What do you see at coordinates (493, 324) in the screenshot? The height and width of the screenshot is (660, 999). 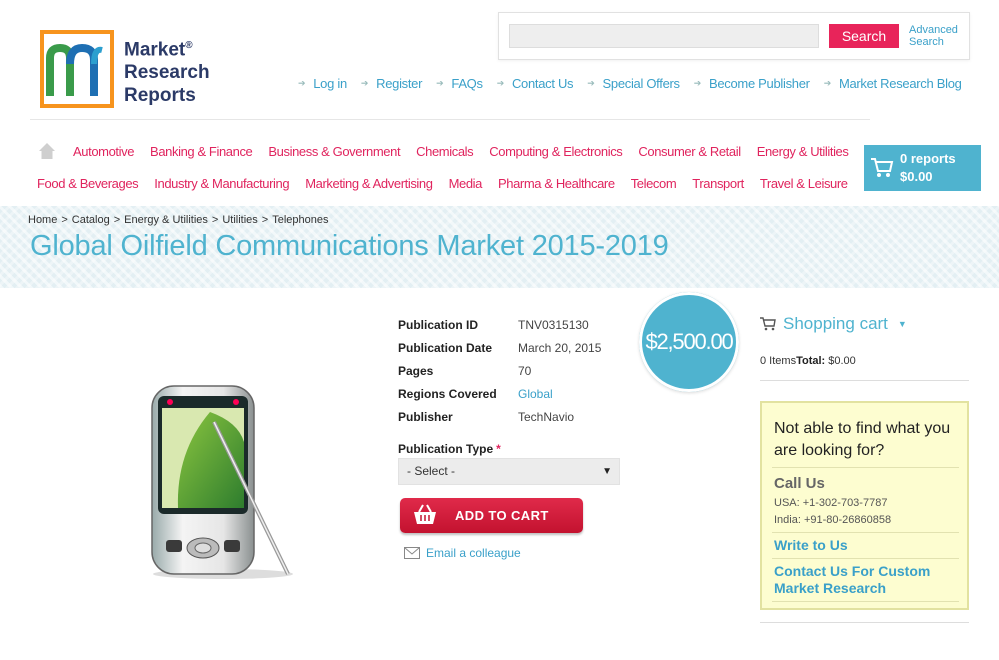 I see `detail-publication-id: Publication ID TNV0315130` at bounding box center [493, 324].